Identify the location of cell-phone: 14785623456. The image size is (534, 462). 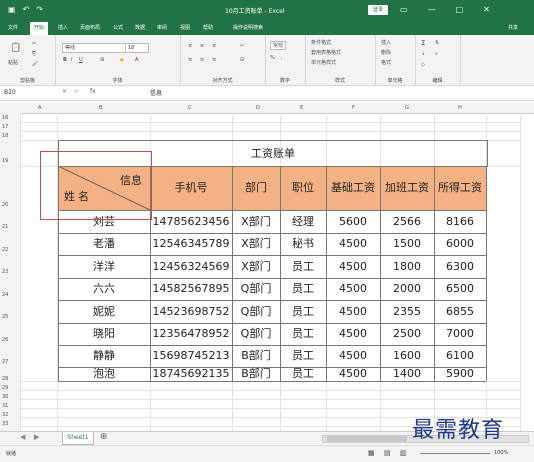
(191, 221).